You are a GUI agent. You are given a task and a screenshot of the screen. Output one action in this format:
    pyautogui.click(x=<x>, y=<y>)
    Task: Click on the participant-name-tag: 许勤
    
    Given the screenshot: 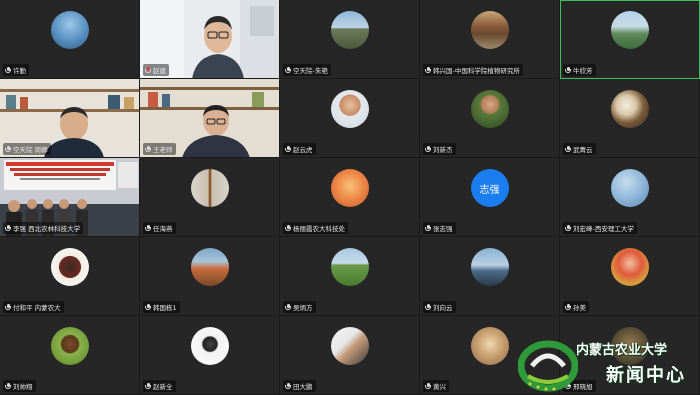 What is the action you would take?
    pyautogui.click(x=16, y=70)
    